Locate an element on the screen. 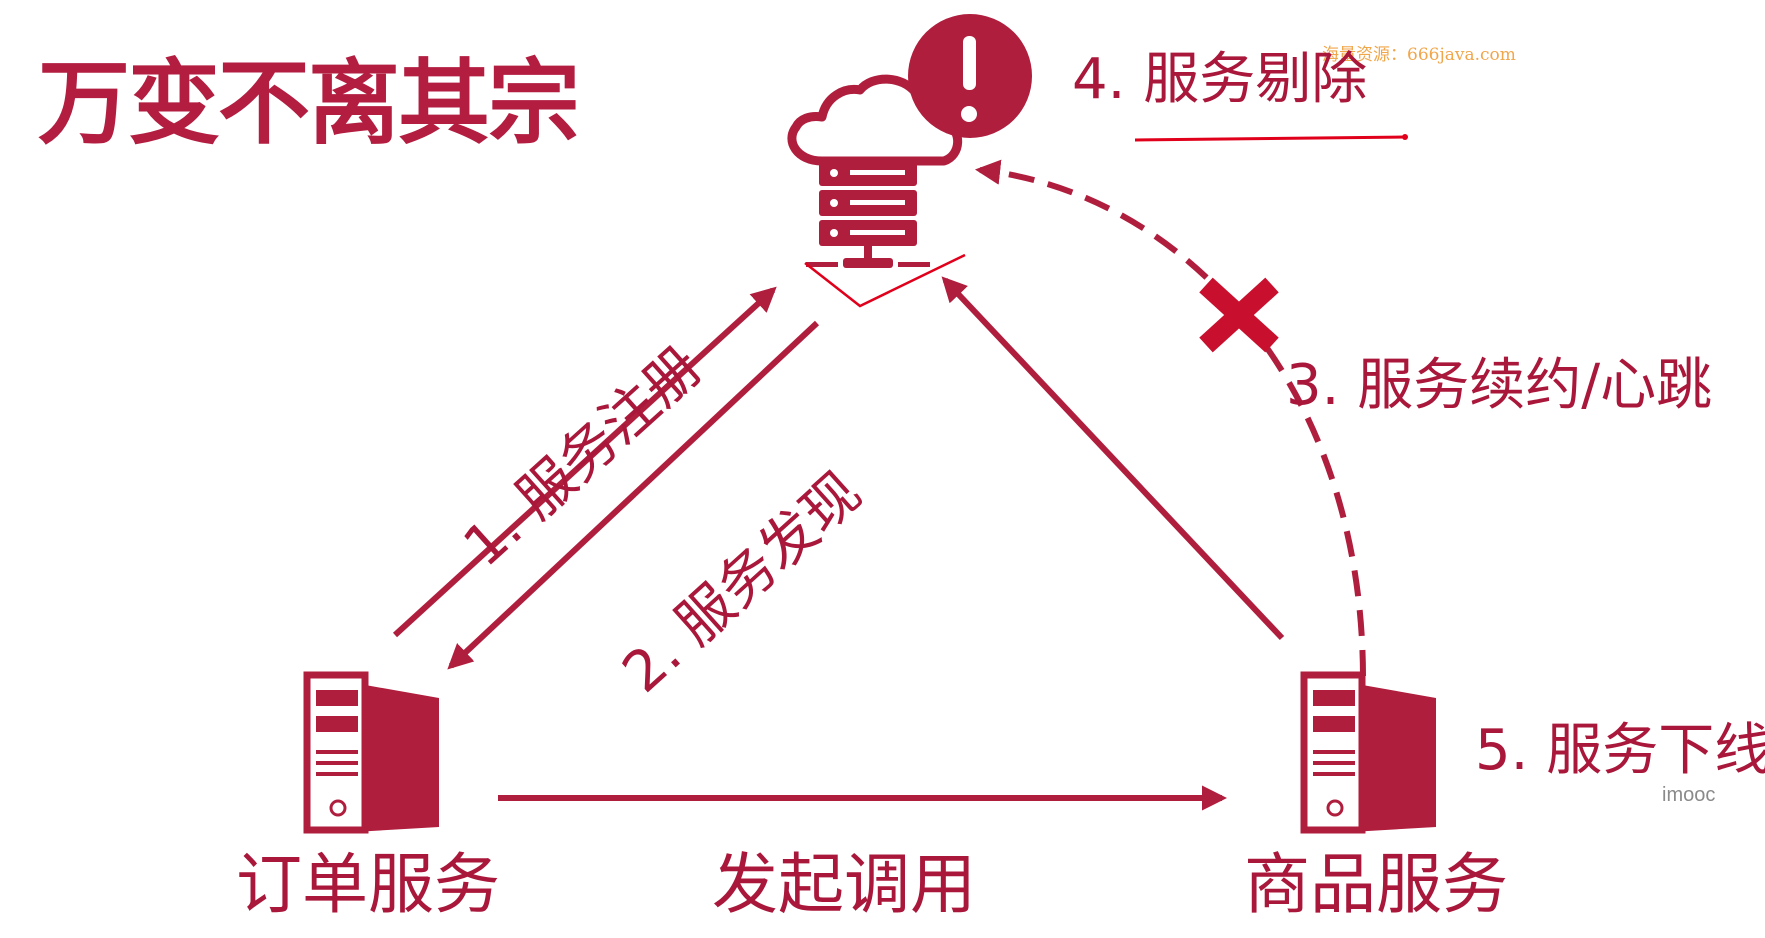 The width and height of the screenshot is (1765, 938). heartbeat-dashed-arrow is located at coordinates (1170, 418).